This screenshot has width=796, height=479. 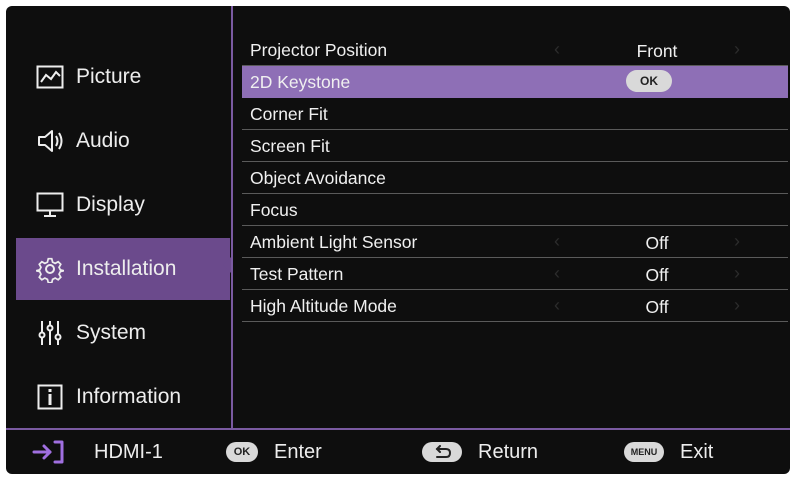 What do you see at coordinates (110, 204) in the screenshot?
I see `sidebar-item-label: Display` at bounding box center [110, 204].